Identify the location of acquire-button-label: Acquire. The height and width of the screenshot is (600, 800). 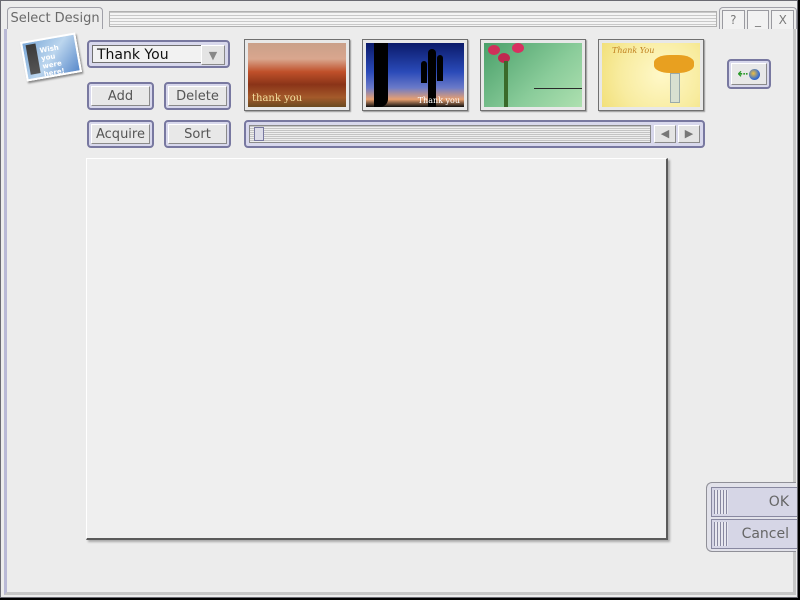
(120, 134).